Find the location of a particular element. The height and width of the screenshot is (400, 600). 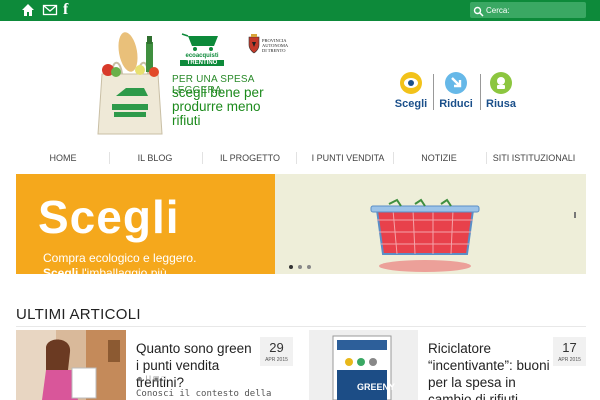

nav-blog: IL BLOG is located at coordinates (155, 158).